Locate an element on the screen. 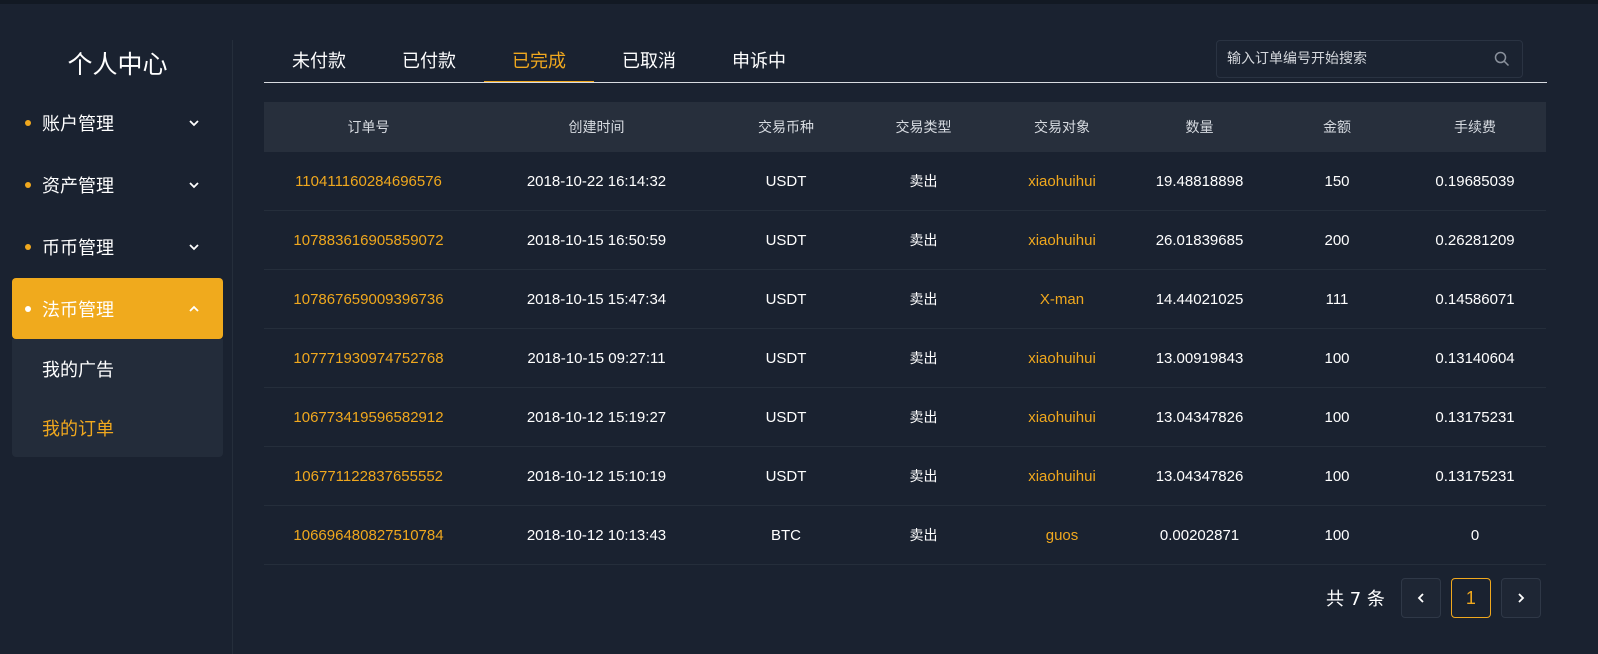  header-created-time: 创建时间 is located at coordinates (596, 128).